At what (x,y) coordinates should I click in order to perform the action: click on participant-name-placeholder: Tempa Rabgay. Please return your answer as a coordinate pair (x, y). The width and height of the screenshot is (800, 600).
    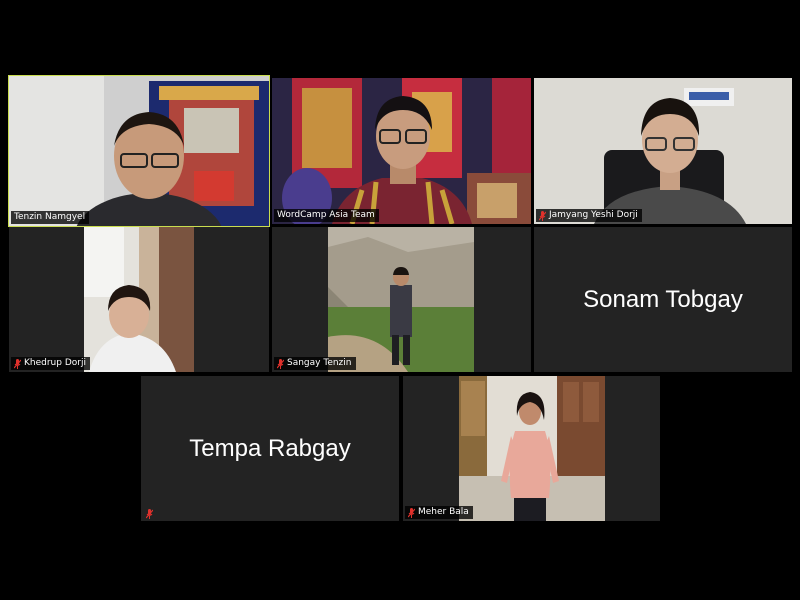
    Looking at the image, I should click on (270, 448).